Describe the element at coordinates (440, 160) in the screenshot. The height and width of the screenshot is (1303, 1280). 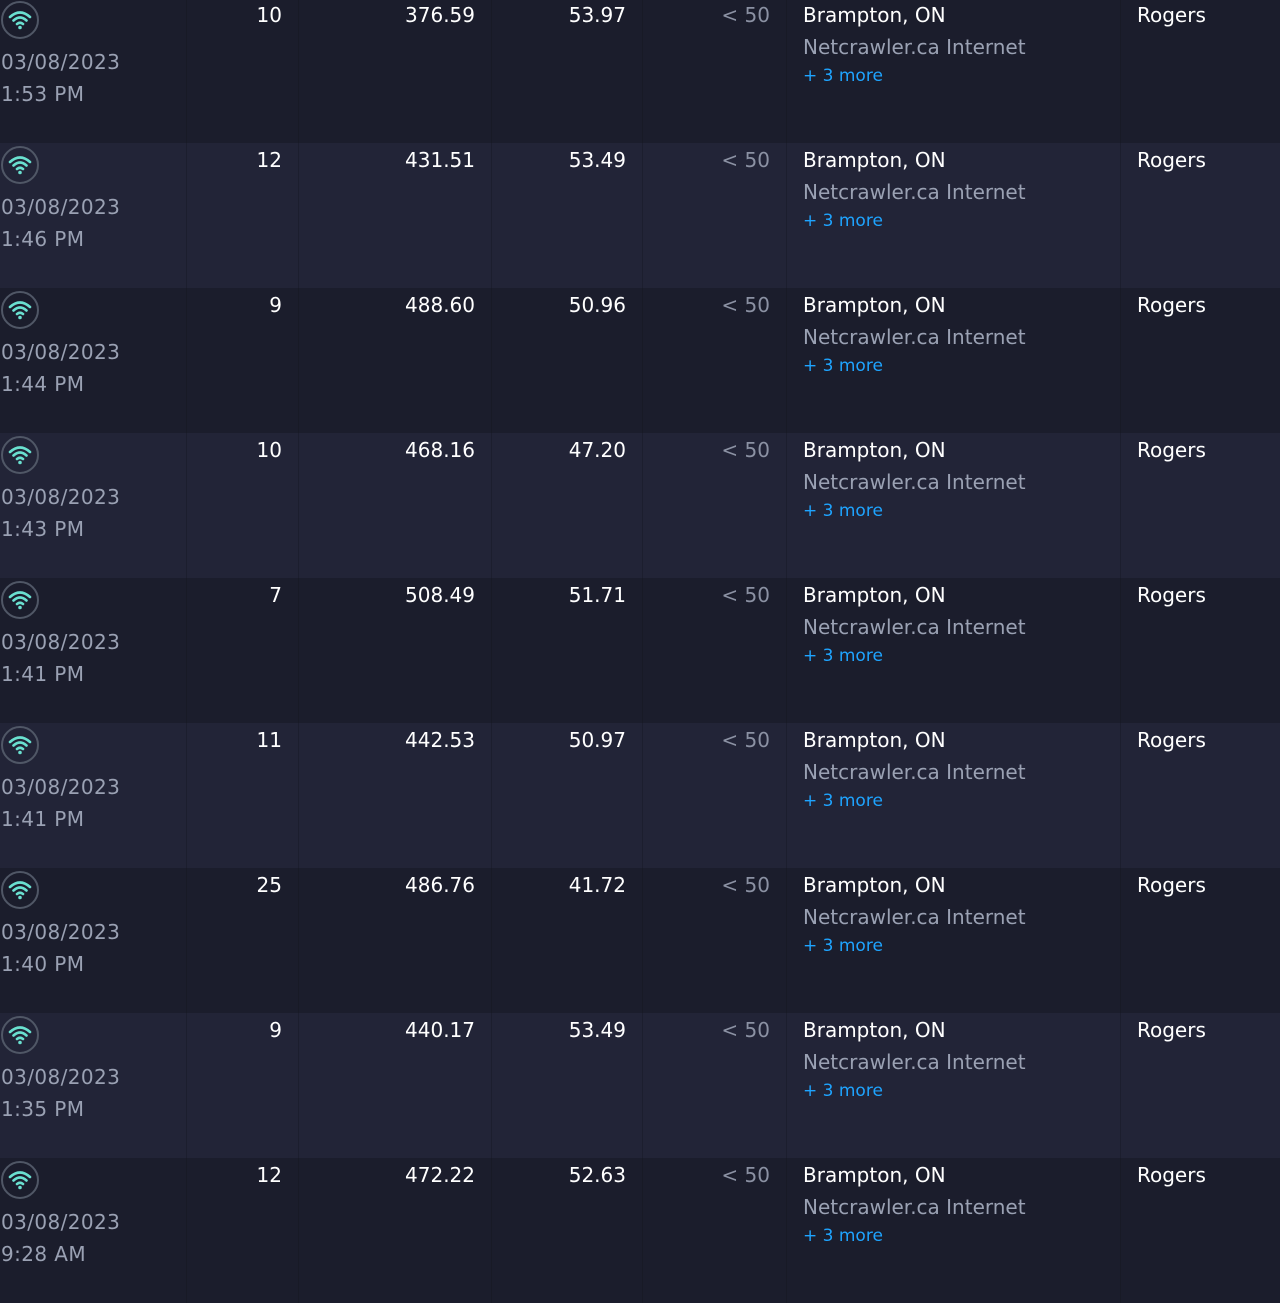
I see `download-value: 431.51` at that location.